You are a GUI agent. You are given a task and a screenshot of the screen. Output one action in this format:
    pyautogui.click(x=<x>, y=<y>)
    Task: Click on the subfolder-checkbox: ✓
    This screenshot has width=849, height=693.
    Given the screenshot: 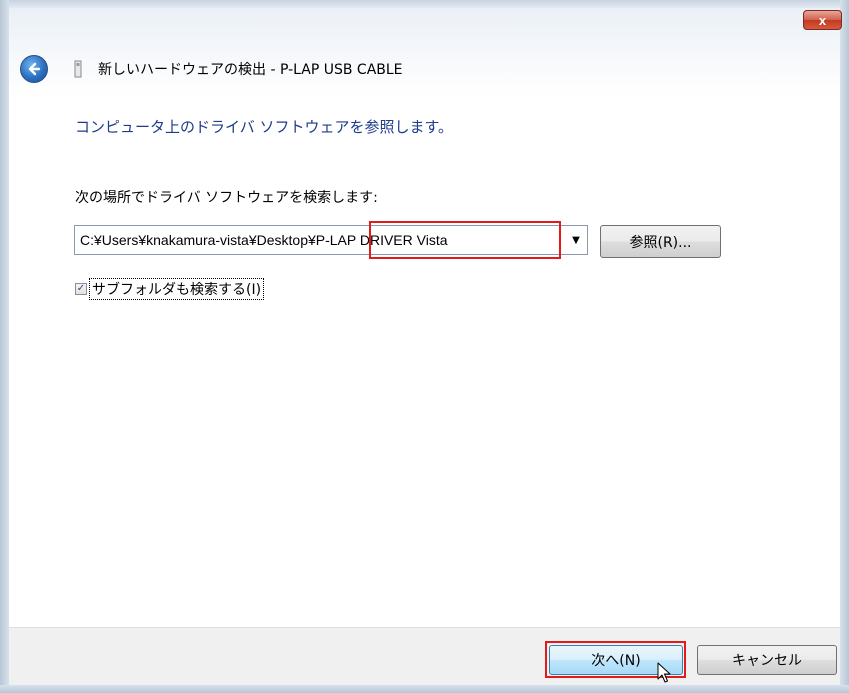 What is the action you would take?
    pyautogui.click(x=81, y=289)
    